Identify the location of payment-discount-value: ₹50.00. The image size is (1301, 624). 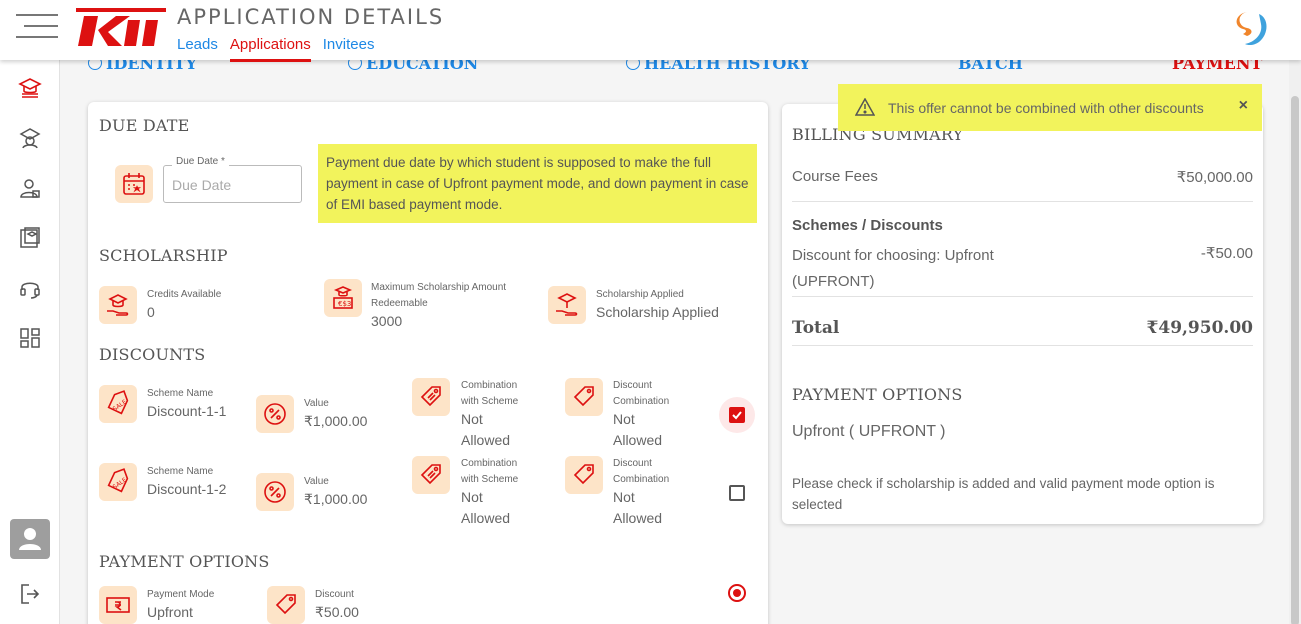
(337, 612).